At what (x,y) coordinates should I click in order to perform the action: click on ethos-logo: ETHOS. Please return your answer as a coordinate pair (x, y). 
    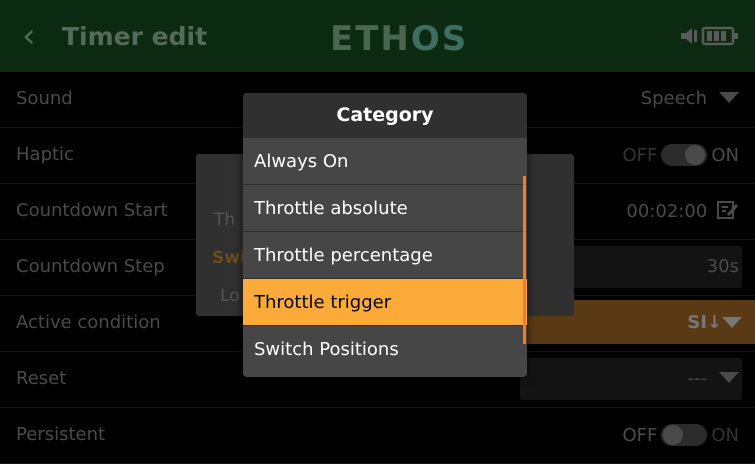
    Looking at the image, I should click on (399, 39).